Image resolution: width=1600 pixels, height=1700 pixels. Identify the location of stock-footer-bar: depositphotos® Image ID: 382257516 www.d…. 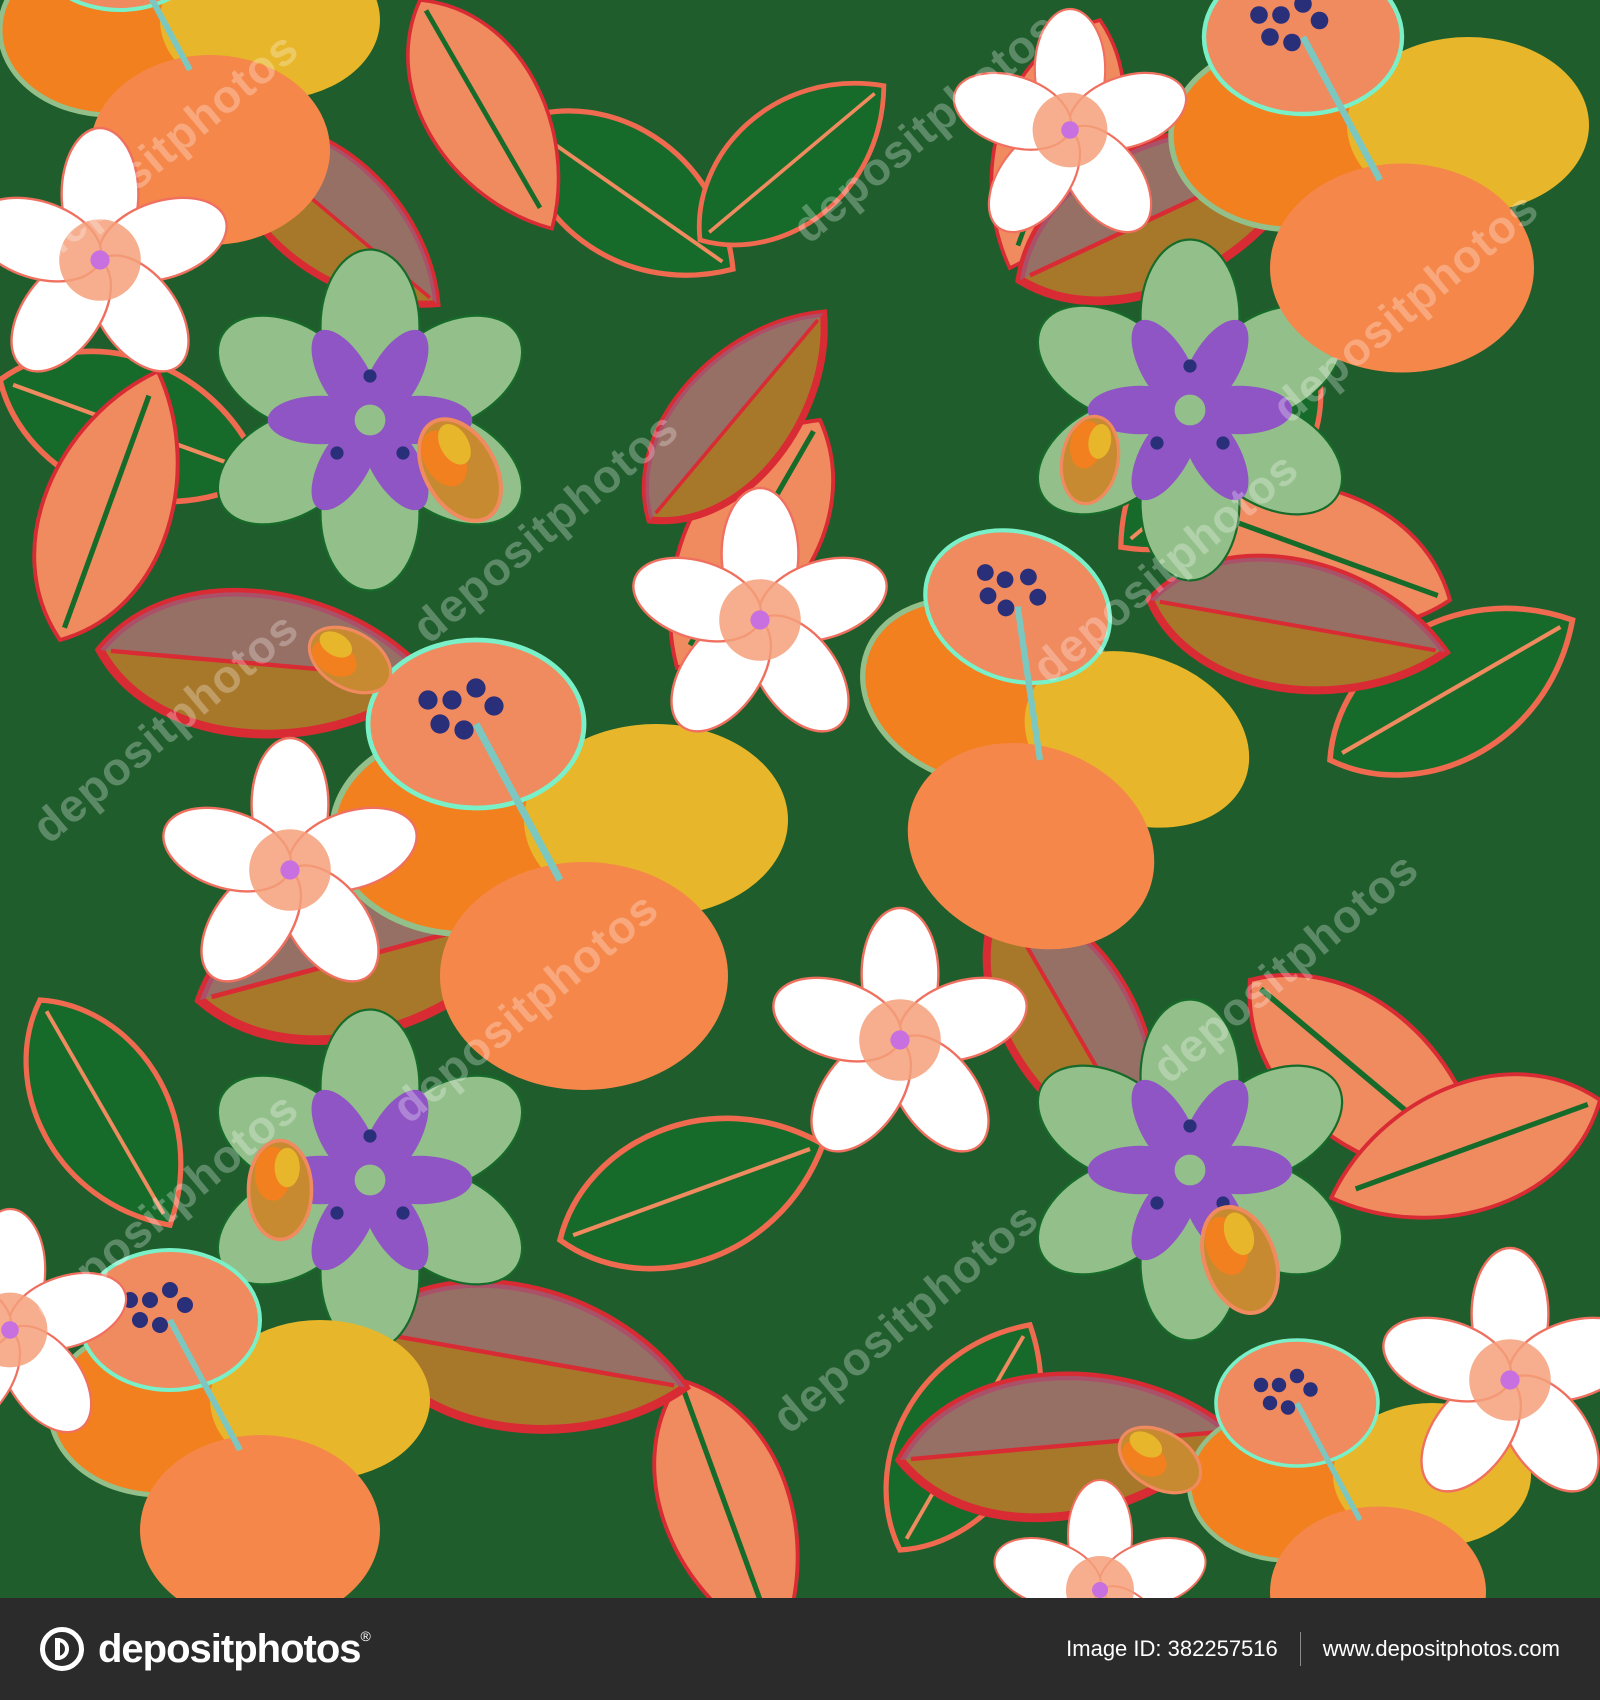
(800, 1649).